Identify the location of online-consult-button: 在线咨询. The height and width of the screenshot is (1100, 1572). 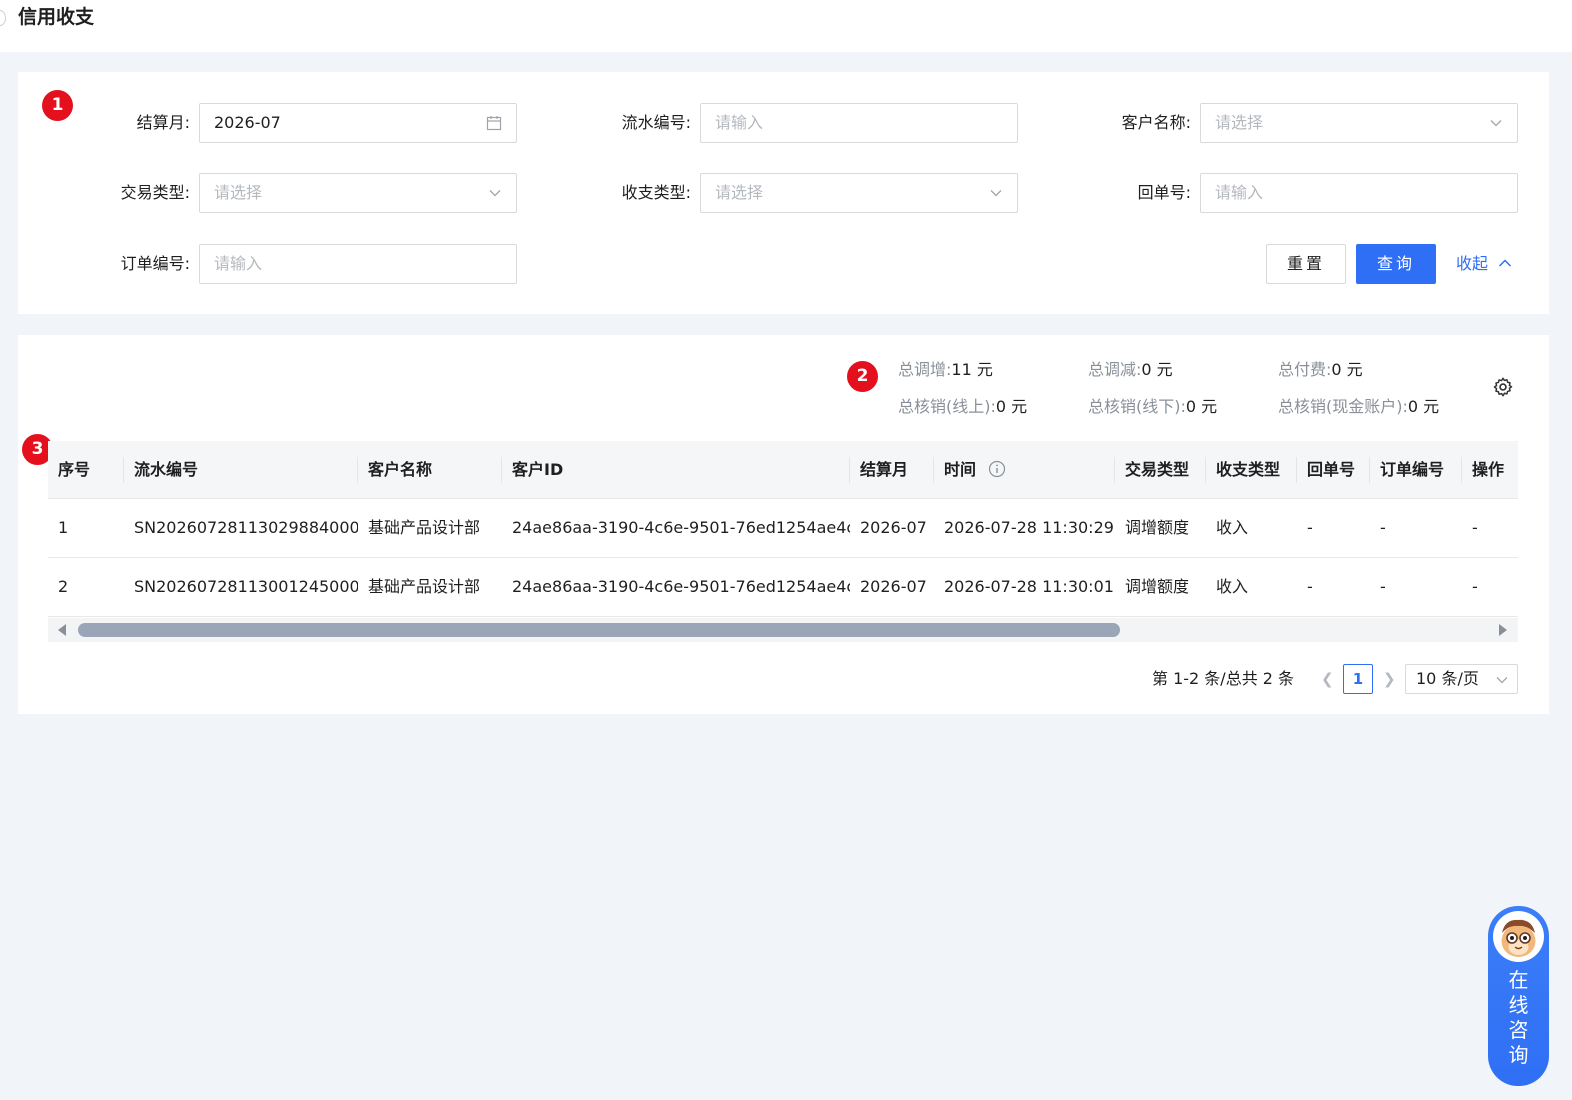
(1518, 996).